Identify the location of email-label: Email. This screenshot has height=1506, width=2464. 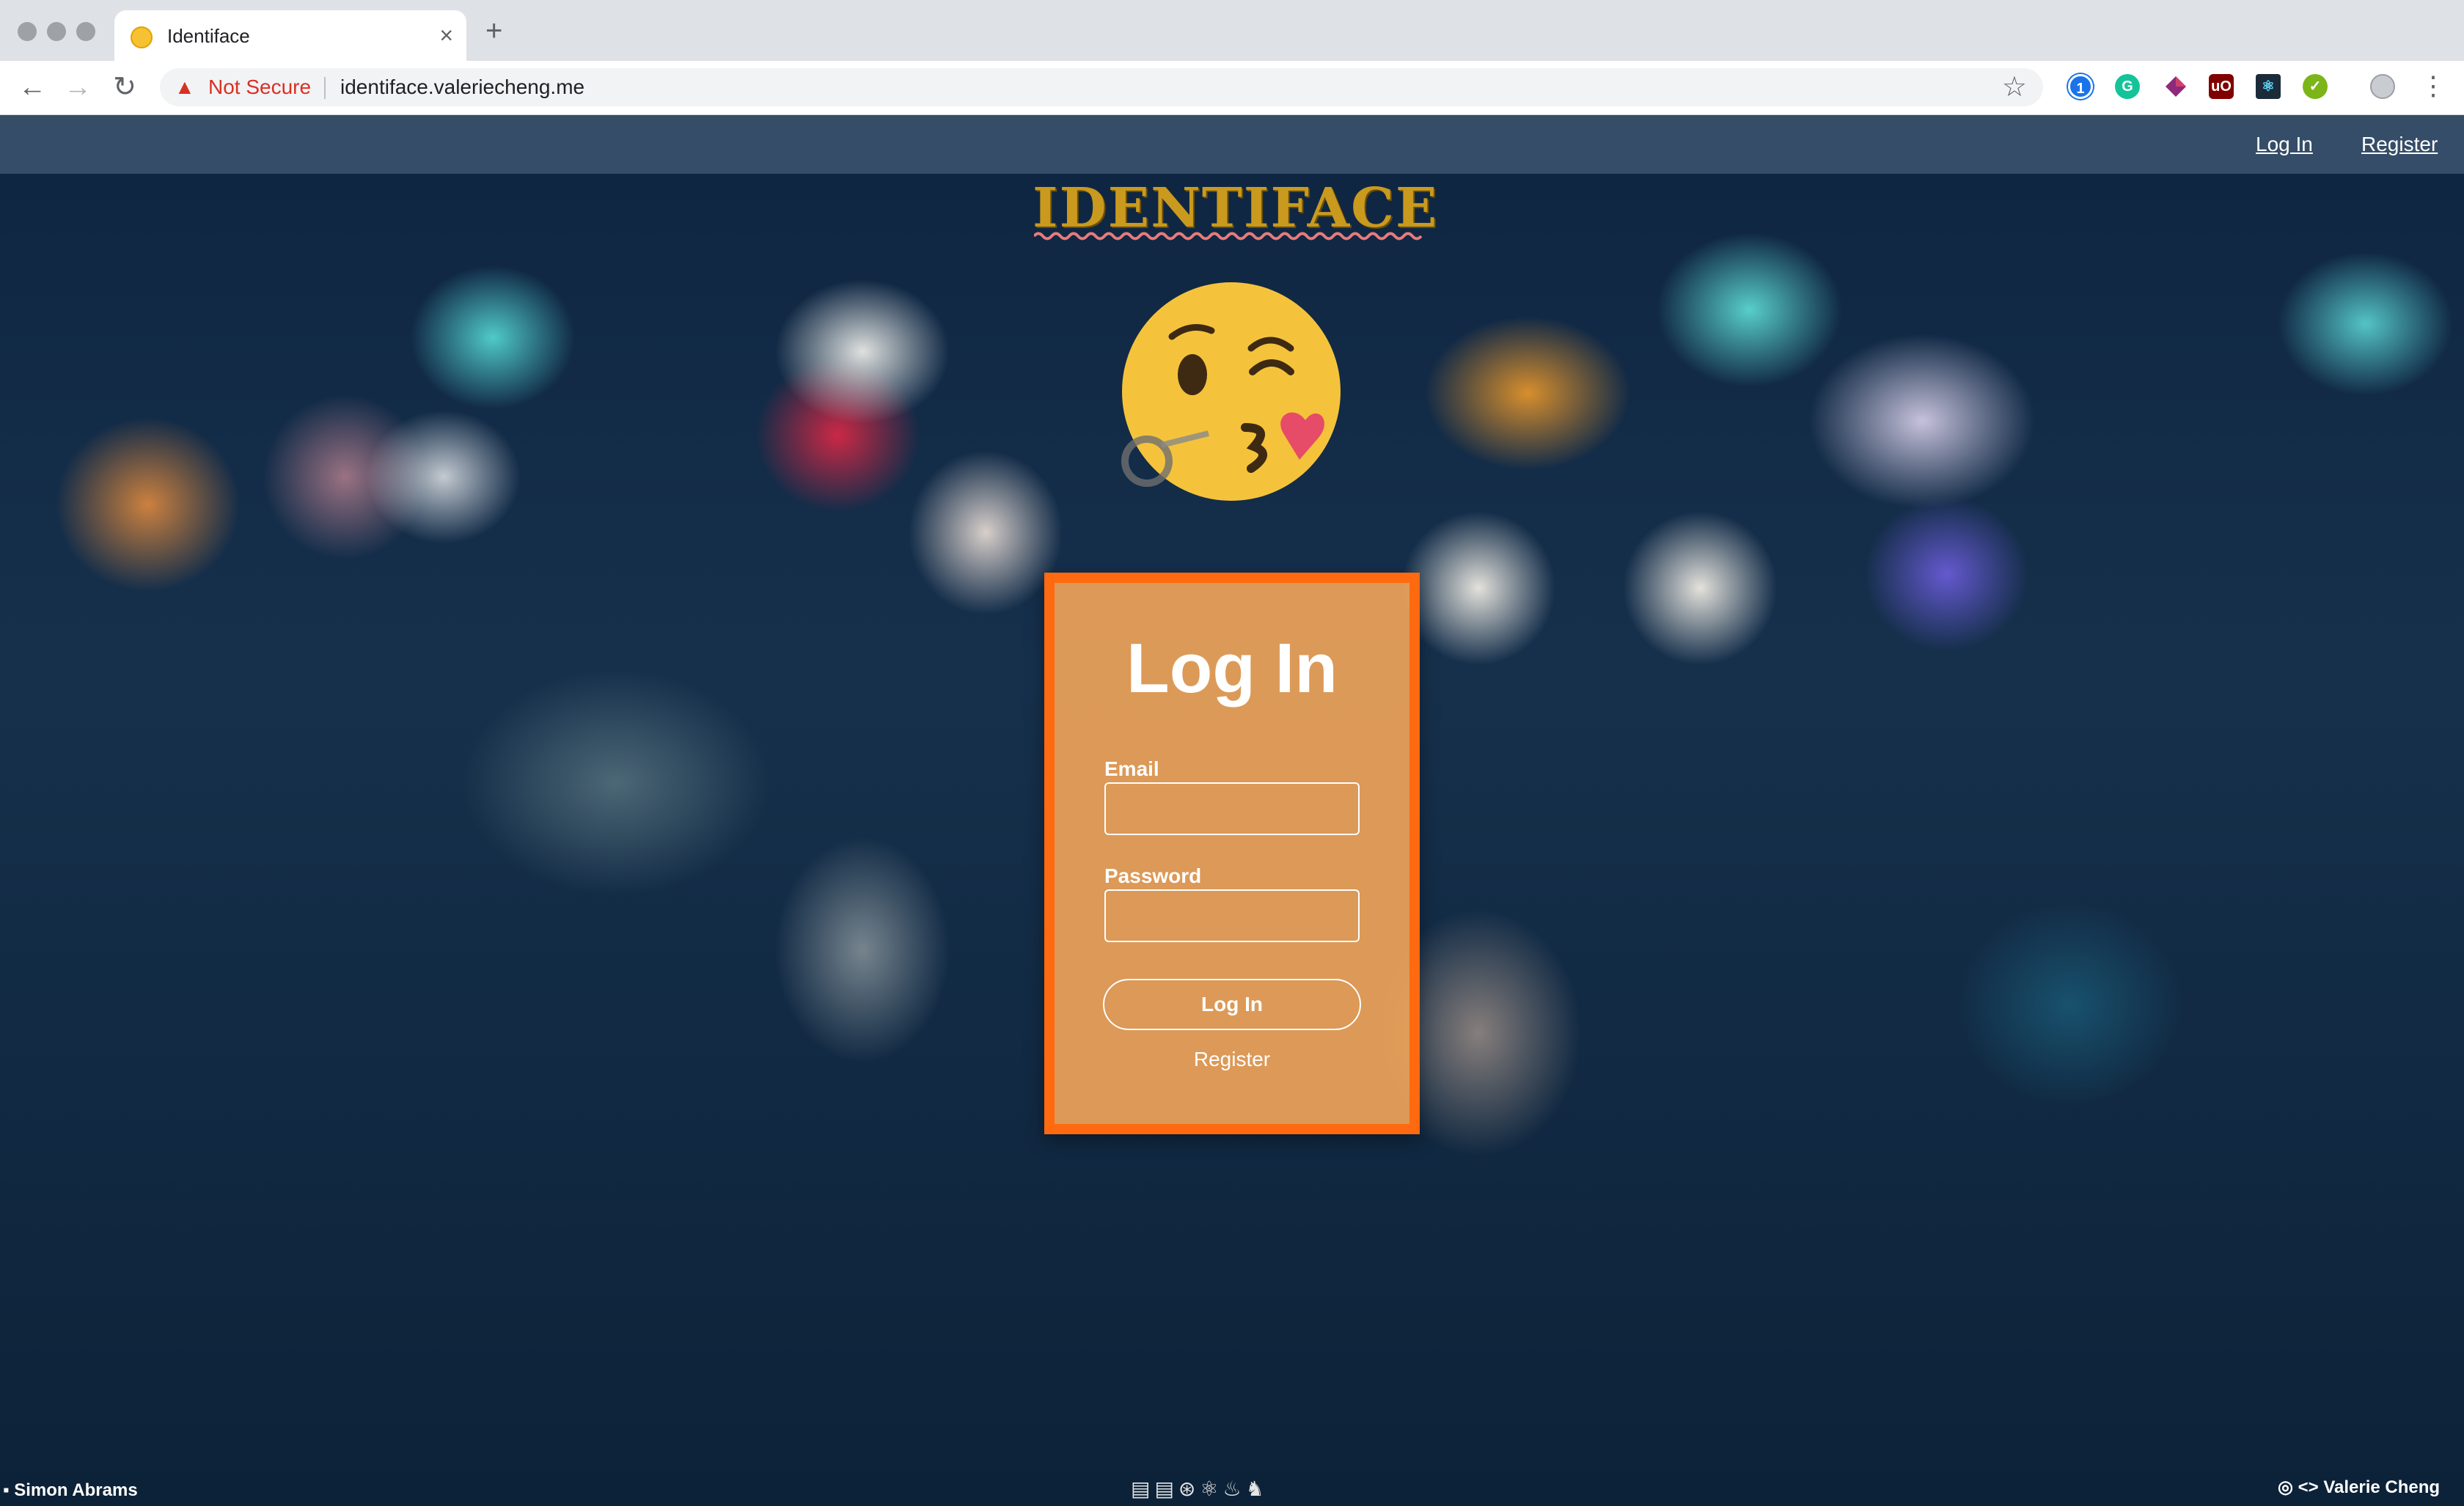
(1131, 768).